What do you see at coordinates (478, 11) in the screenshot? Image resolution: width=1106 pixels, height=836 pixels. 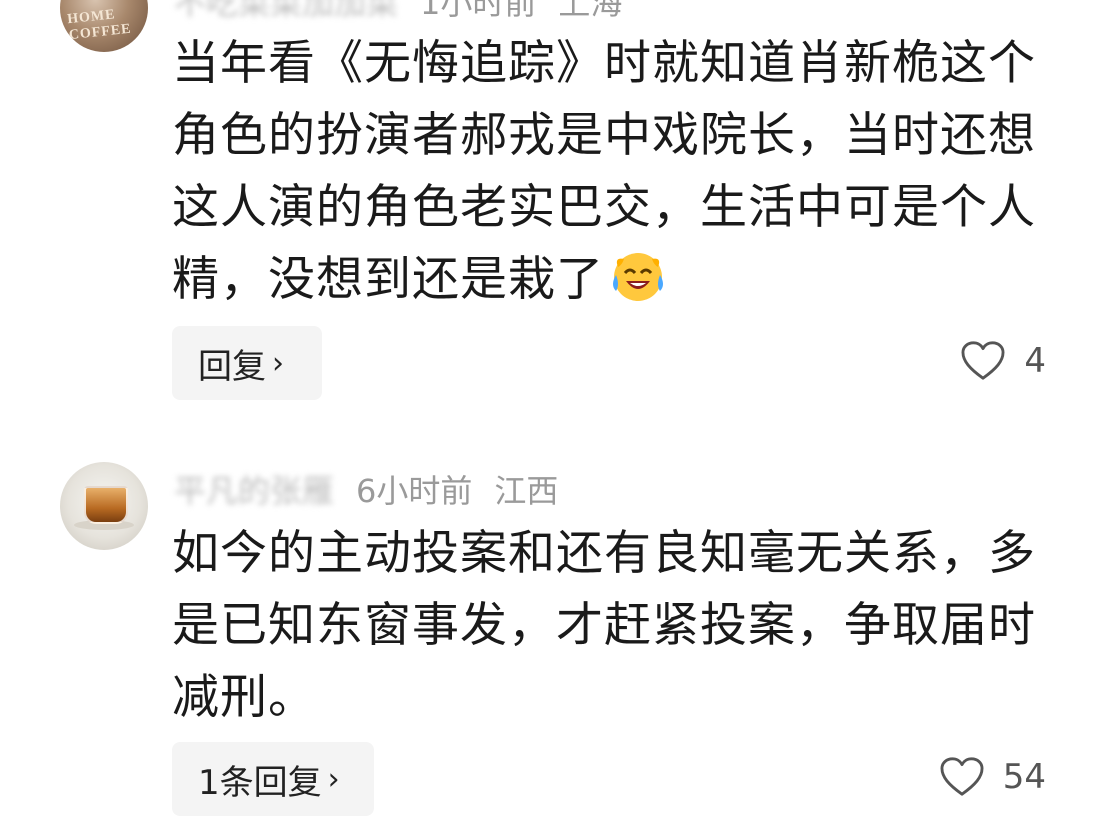 I see `comment-time: 1小时前` at bounding box center [478, 11].